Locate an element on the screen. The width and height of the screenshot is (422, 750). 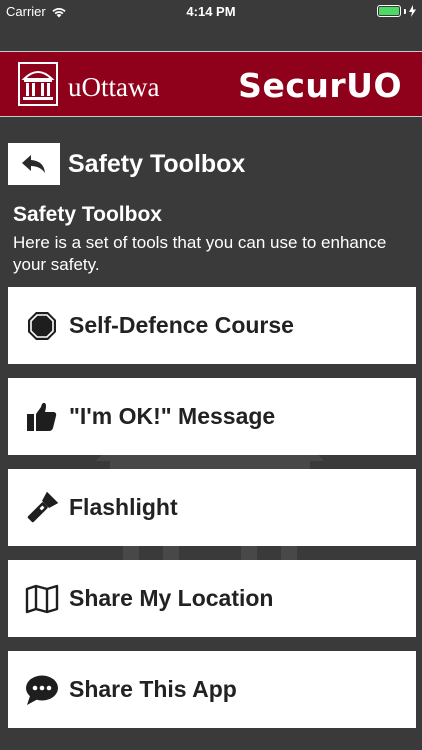
tool-share-this-app: Share This App is located at coordinates (212, 689).